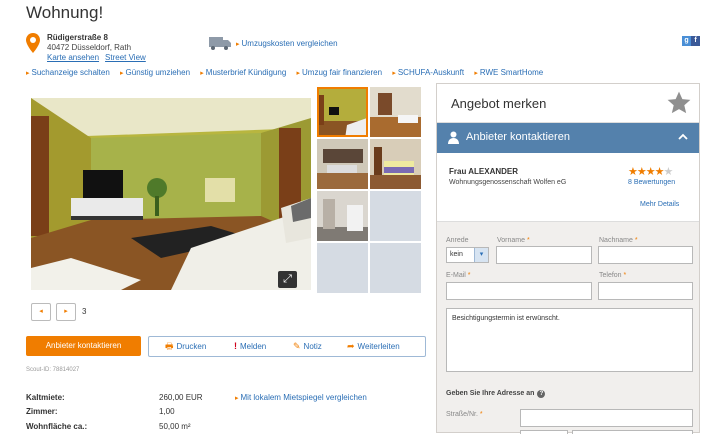 This screenshot has height=434, width=709. Describe the element at coordinates (307, 346) in the screenshot. I see `note-button: ✎ Notiz` at that location.